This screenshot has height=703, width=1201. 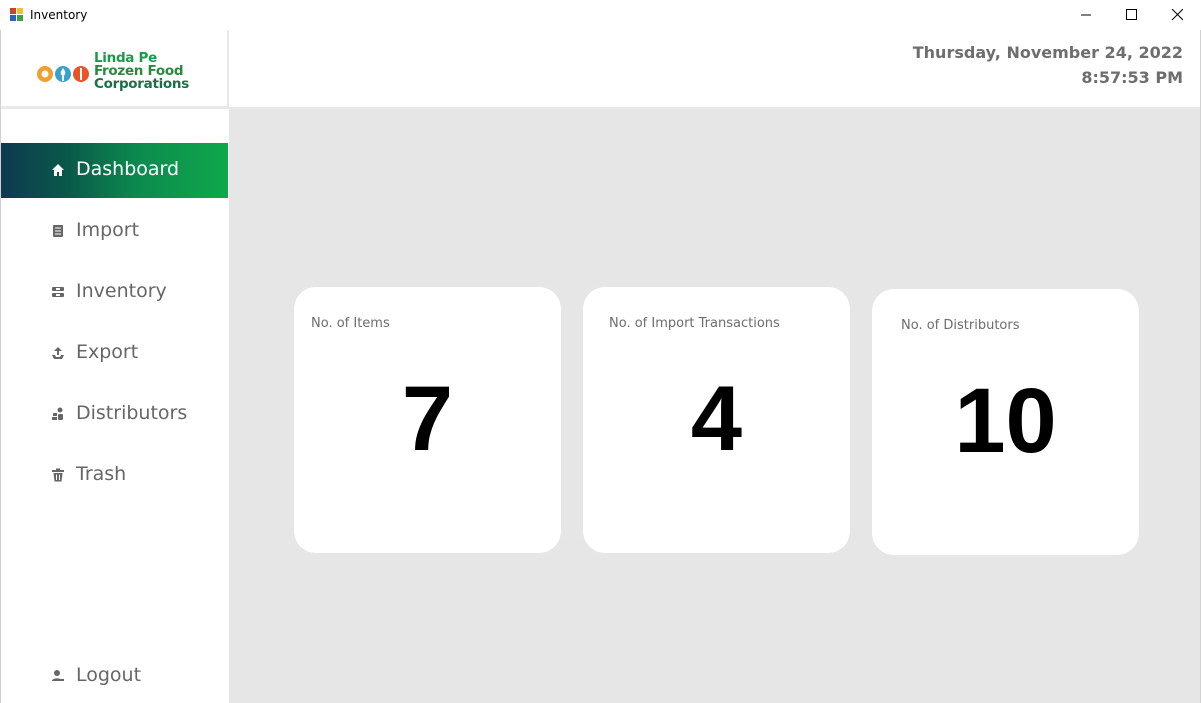 What do you see at coordinates (600, 15) in the screenshot?
I see `title-bar: Inventory` at bounding box center [600, 15].